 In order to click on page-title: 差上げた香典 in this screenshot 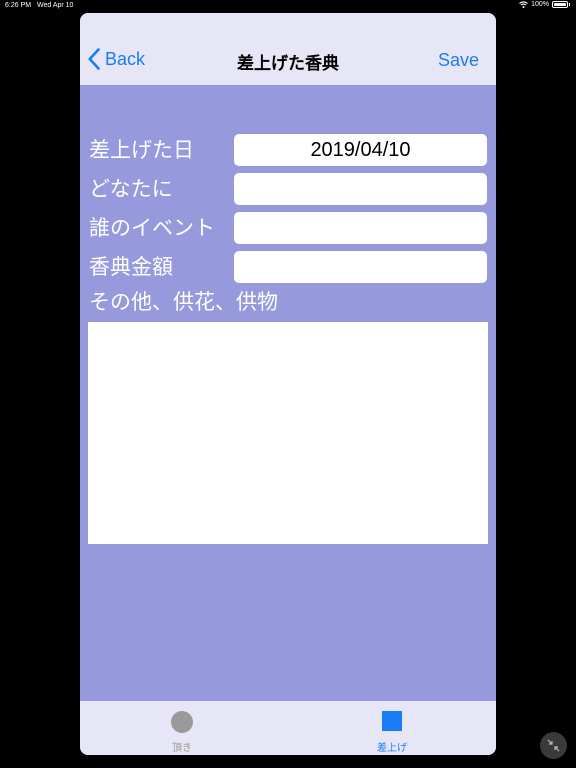, I will do `click(288, 64)`.